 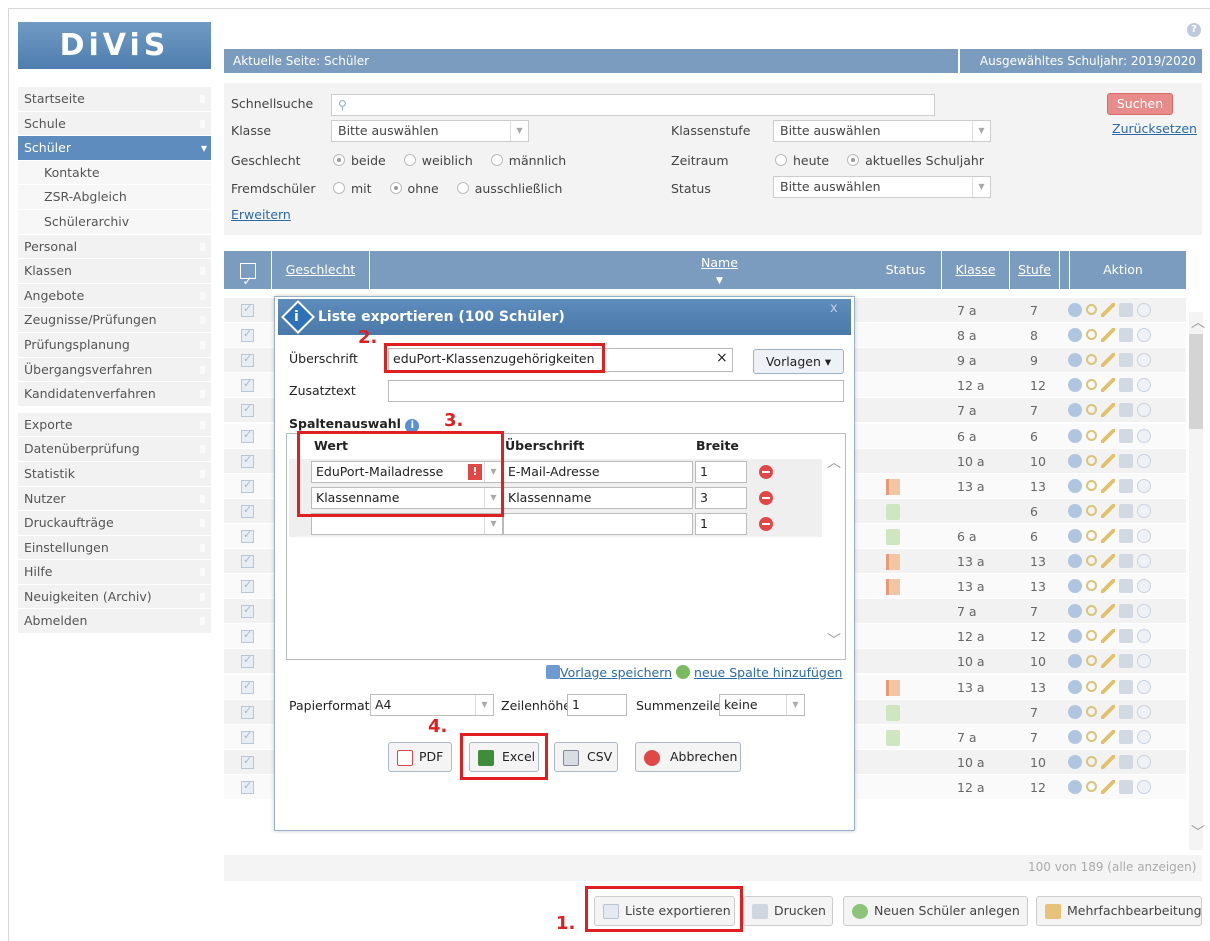 What do you see at coordinates (834, 308) in the screenshot?
I see `close-icon: x` at bounding box center [834, 308].